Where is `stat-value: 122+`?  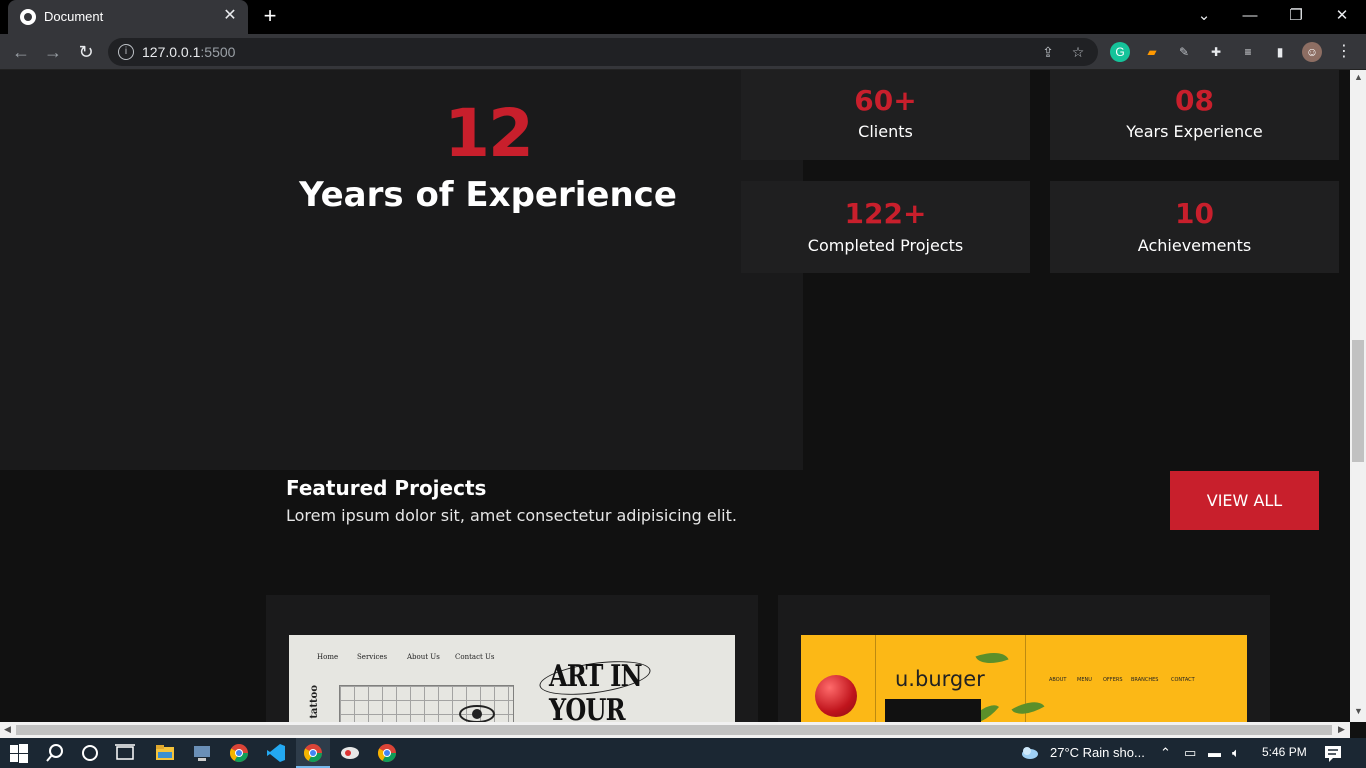 stat-value: 122+ is located at coordinates (885, 213).